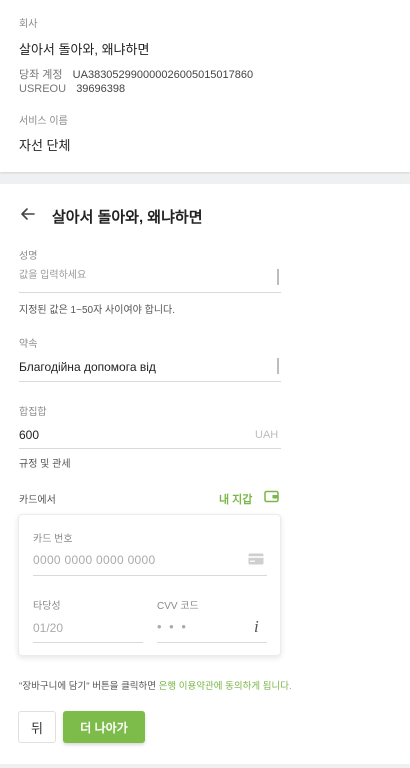 This screenshot has width=410, height=768. I want to click on usreou-row: USREOU 39696398, so click(72, 89).